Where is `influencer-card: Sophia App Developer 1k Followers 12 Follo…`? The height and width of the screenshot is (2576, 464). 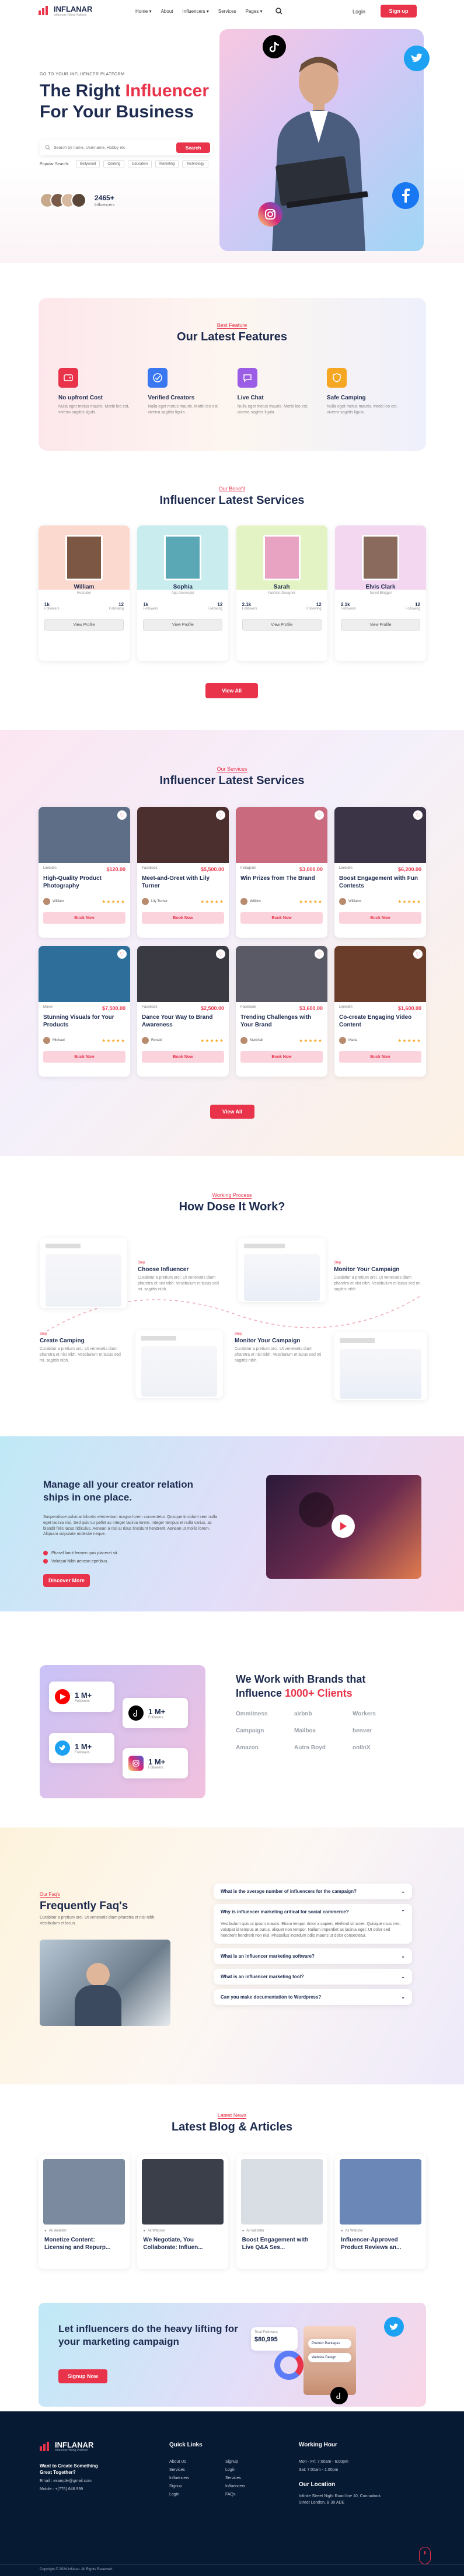
influencer-card: Sophia App Developer 1k Followers 12 Follo… is located at coordinates (183, 593).